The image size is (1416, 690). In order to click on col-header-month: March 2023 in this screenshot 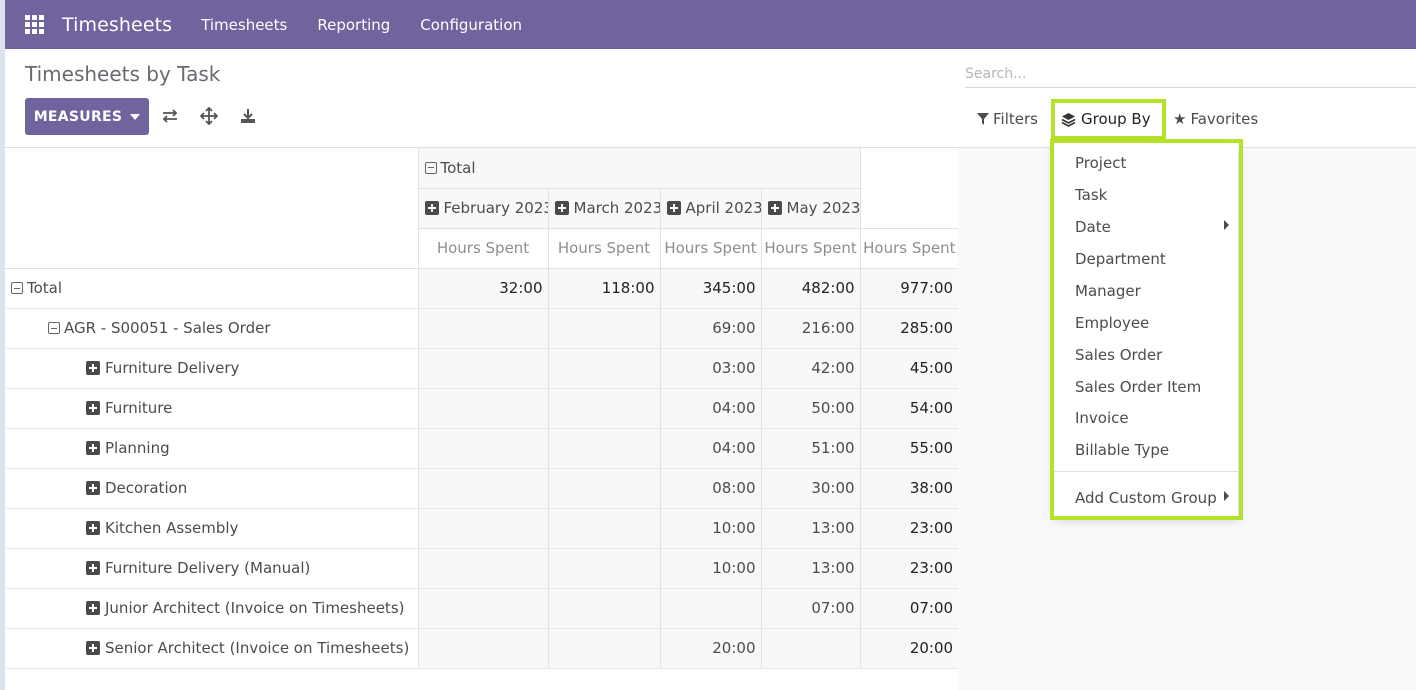, I will do `click(604, 208)`.